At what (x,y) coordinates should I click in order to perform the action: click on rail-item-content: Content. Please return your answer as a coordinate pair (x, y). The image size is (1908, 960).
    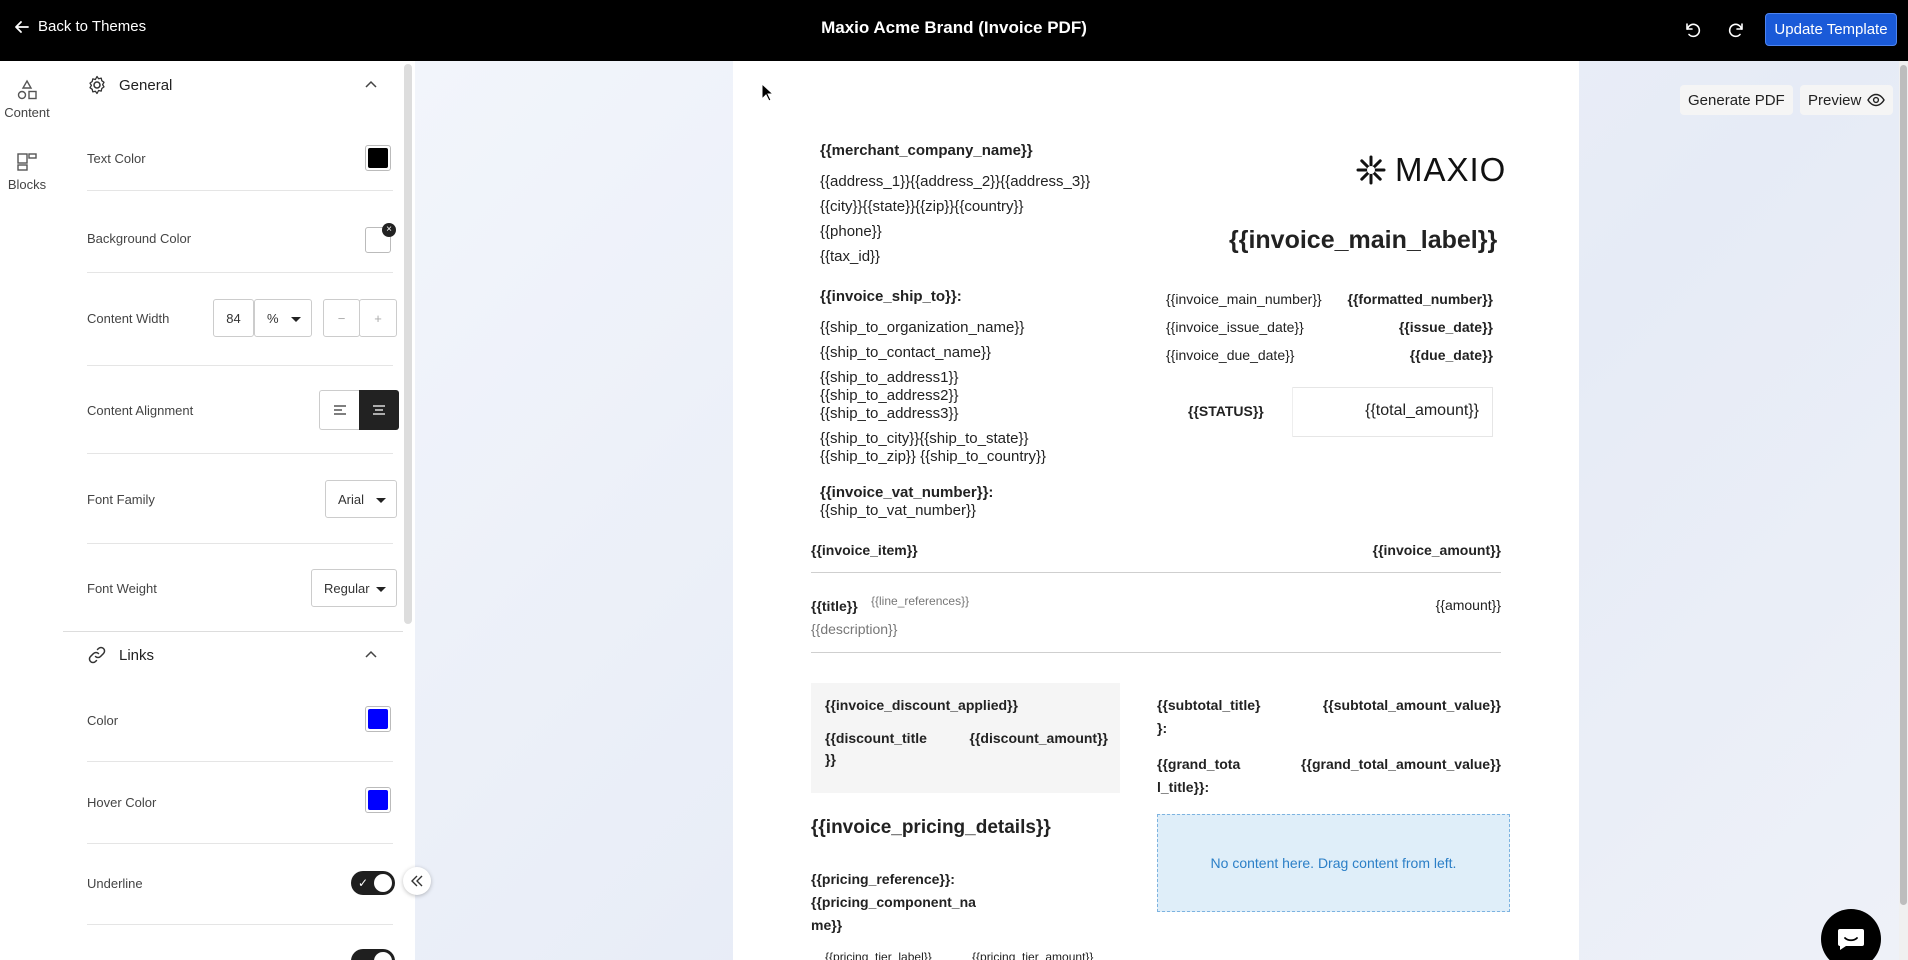
    Looking at the image, I should click on (27, 99).